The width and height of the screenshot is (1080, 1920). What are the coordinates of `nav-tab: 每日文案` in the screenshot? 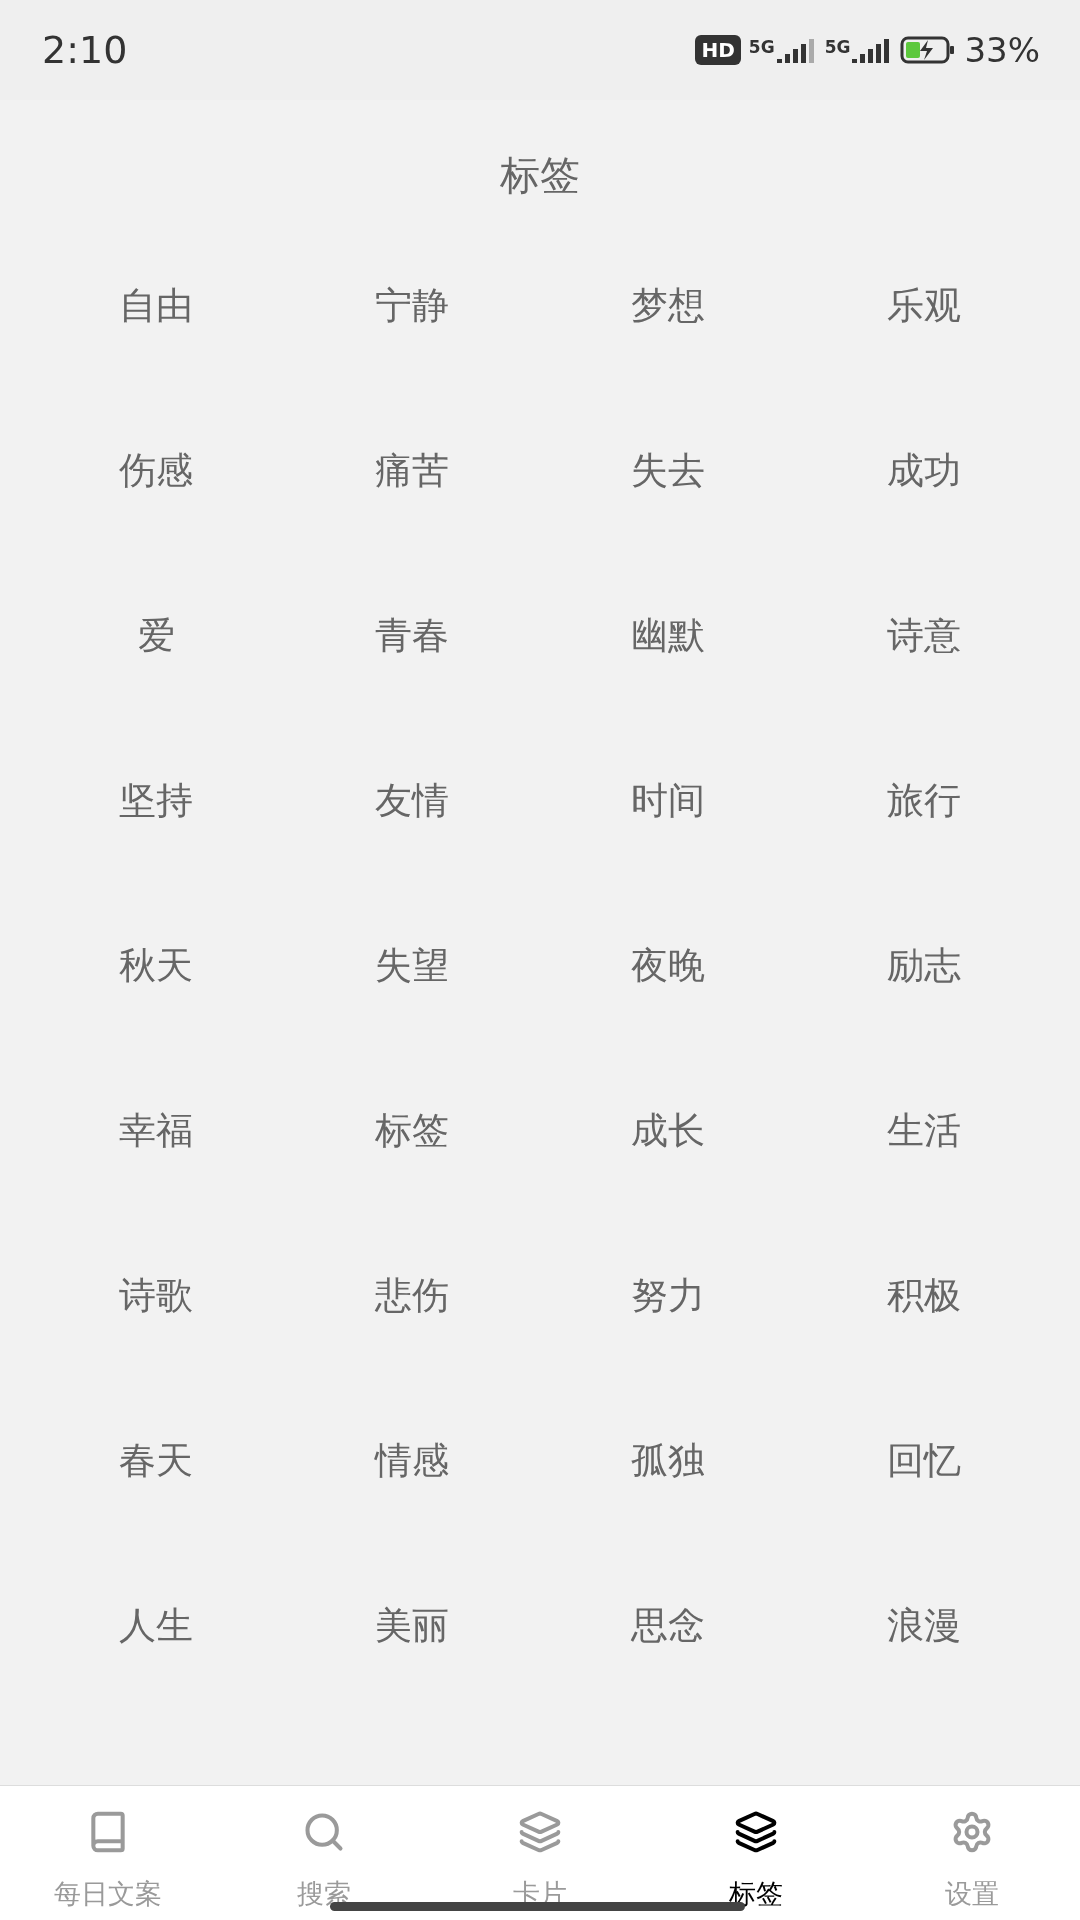 It's located at (108, 1853).